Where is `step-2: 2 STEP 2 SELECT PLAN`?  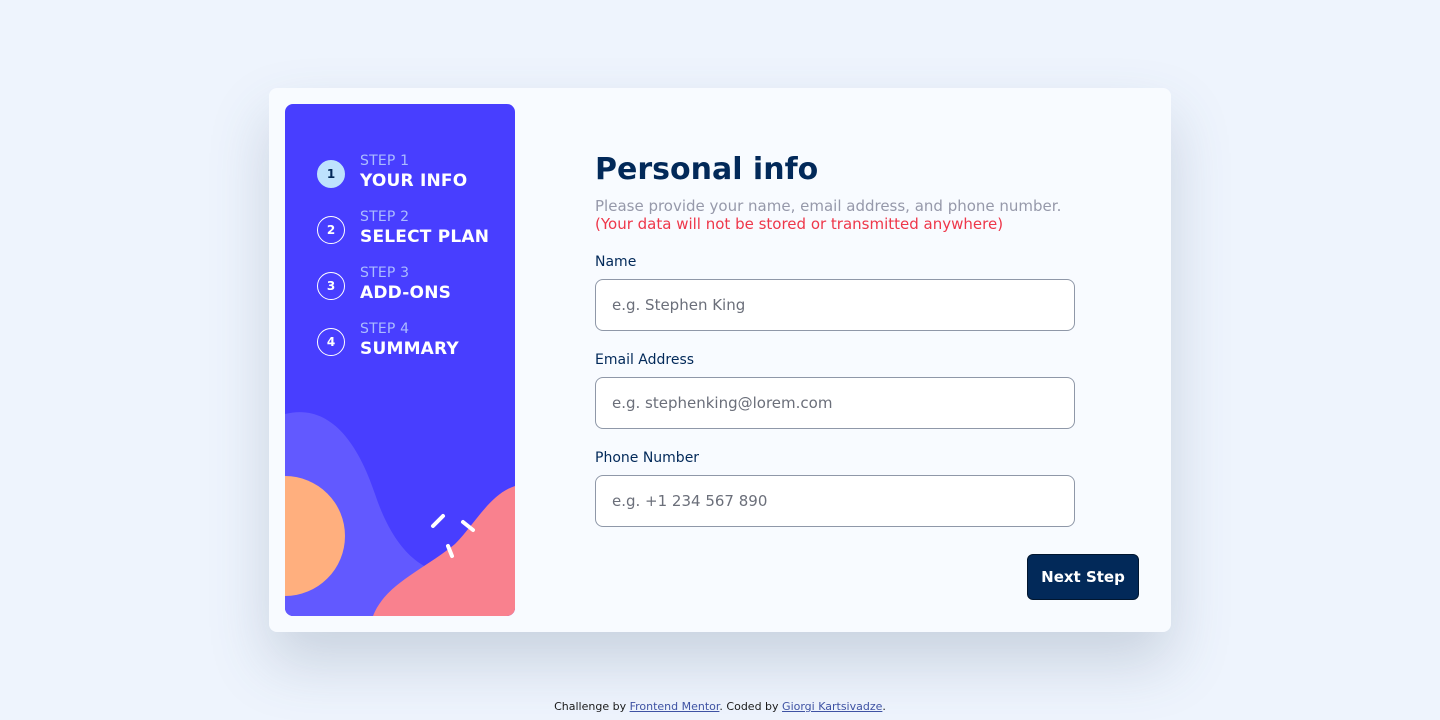
step-2: 2 STEP 2 SELECT PLAN is located at coordinates (412, 232).